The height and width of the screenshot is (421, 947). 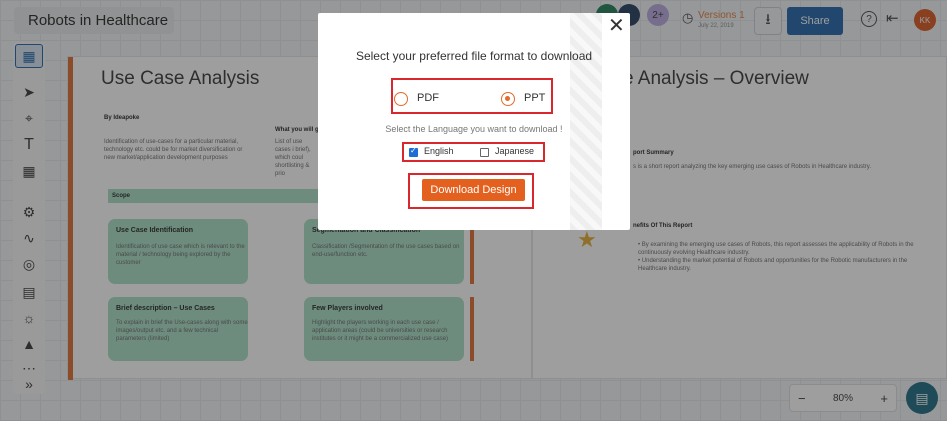 I want to click on english-checkbox, so click(x=413, y=151).